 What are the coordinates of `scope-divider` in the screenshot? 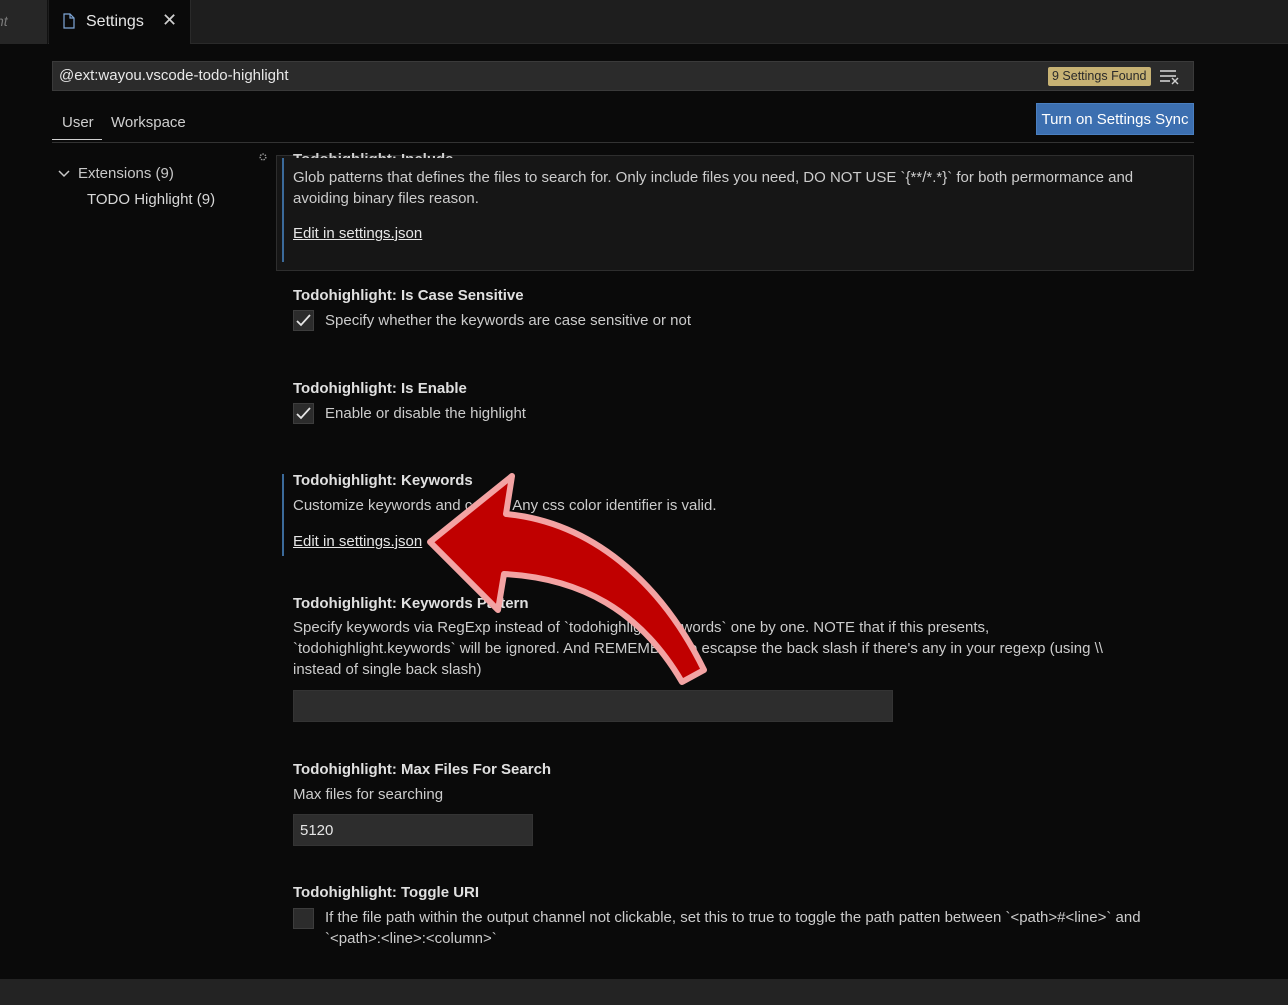 It's located at (623, 142).